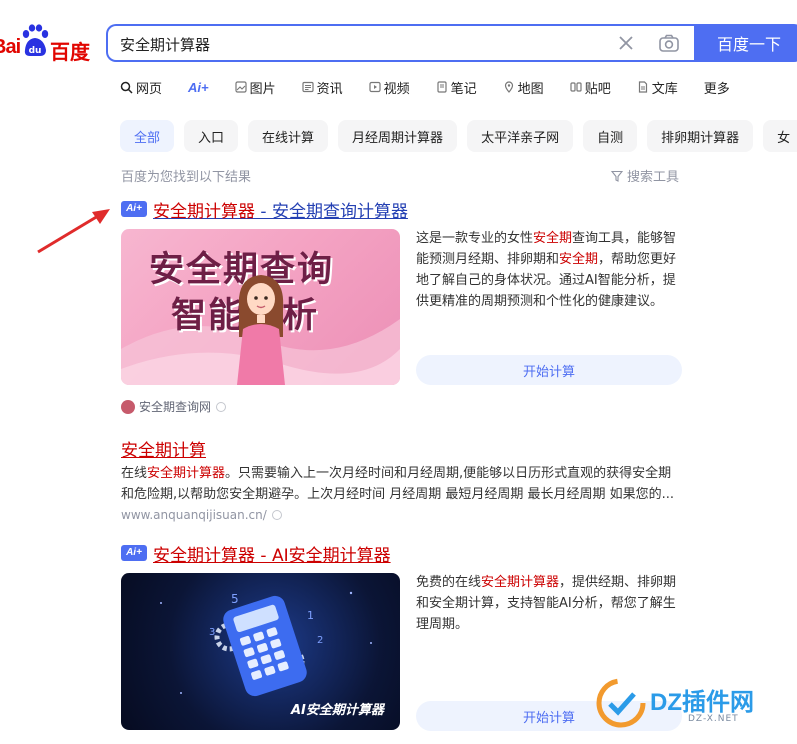 Image resolution: width=797 pixels, height=744 pixels. What do you see at coordinates (35, 40) in the screenshot?
I see `paw-icon: du` at bounding box center [35, 40].